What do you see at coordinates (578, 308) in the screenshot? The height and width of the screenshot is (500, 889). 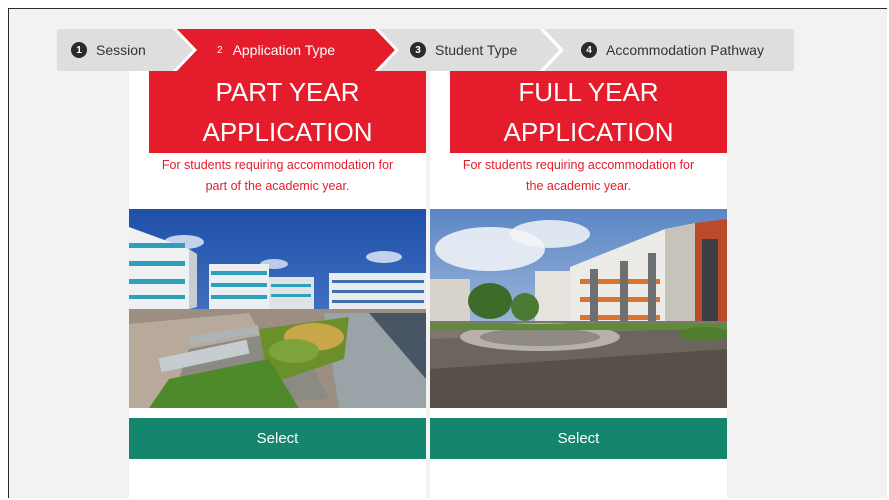 I see `campus-photo-plaza` at bounding box center [578, 308].